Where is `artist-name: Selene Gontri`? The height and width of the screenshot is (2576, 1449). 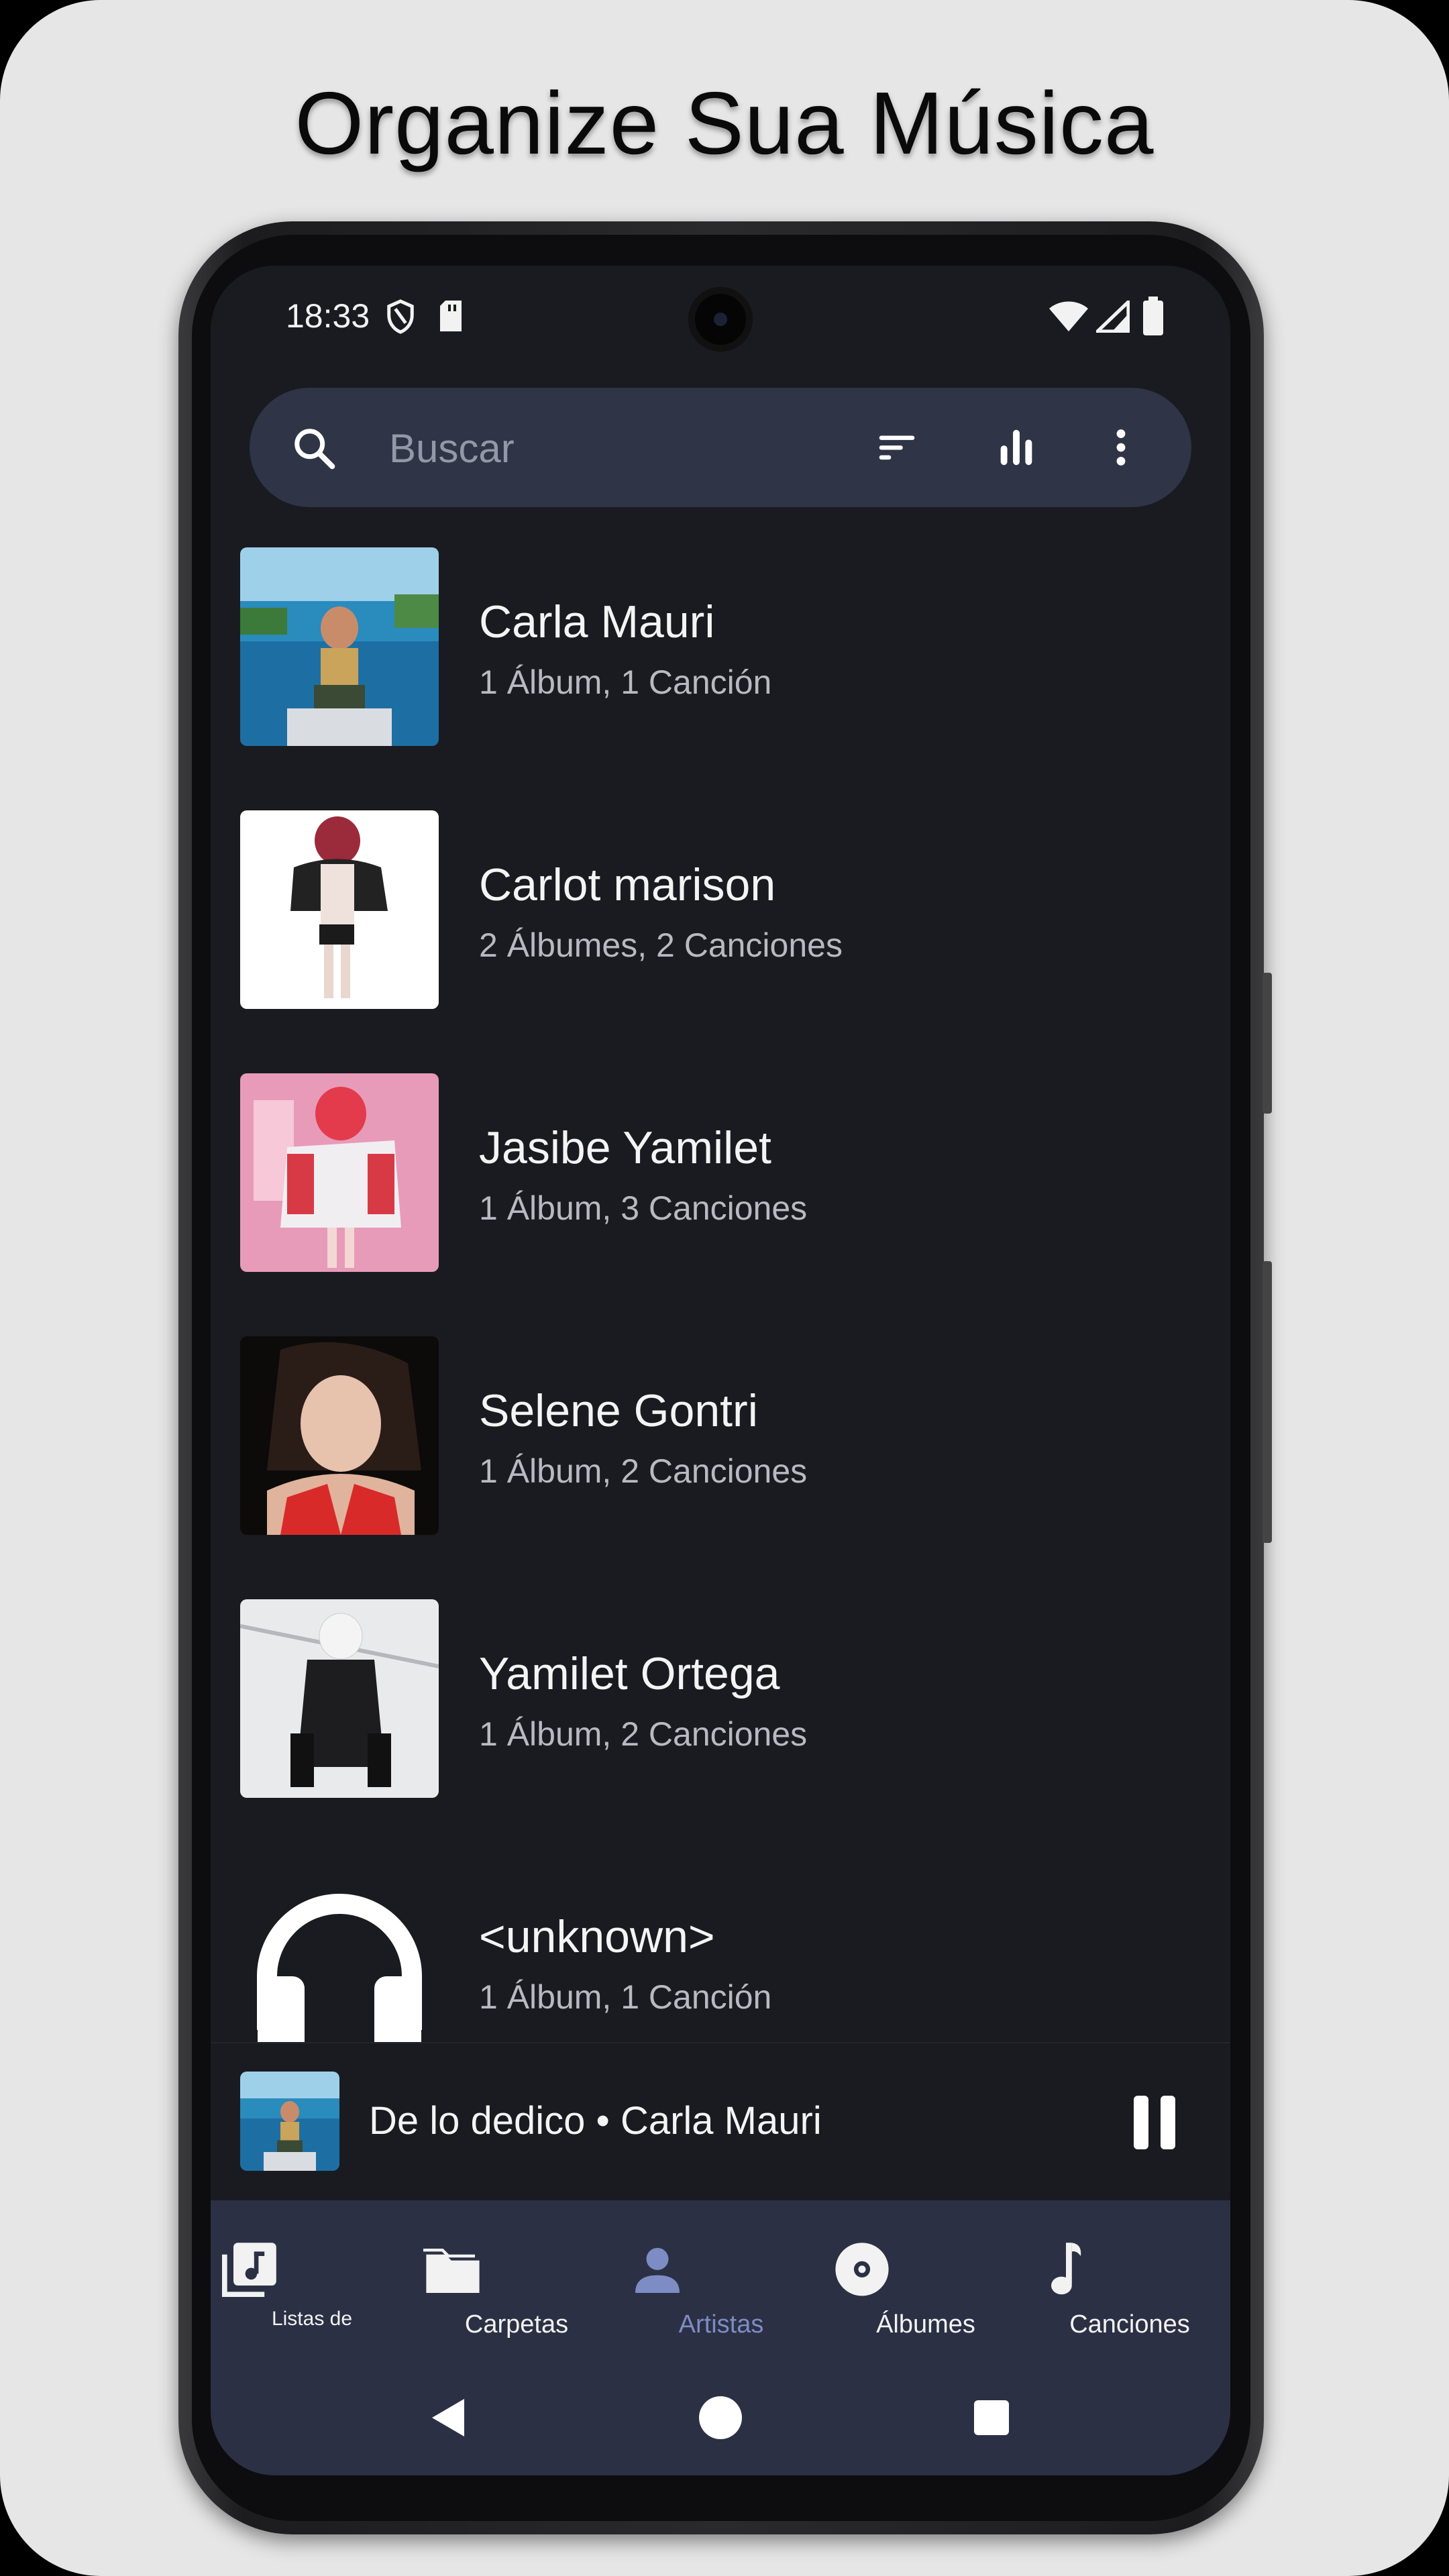
artist-name: Selene Gontri is located at coordinates (618, 1410).